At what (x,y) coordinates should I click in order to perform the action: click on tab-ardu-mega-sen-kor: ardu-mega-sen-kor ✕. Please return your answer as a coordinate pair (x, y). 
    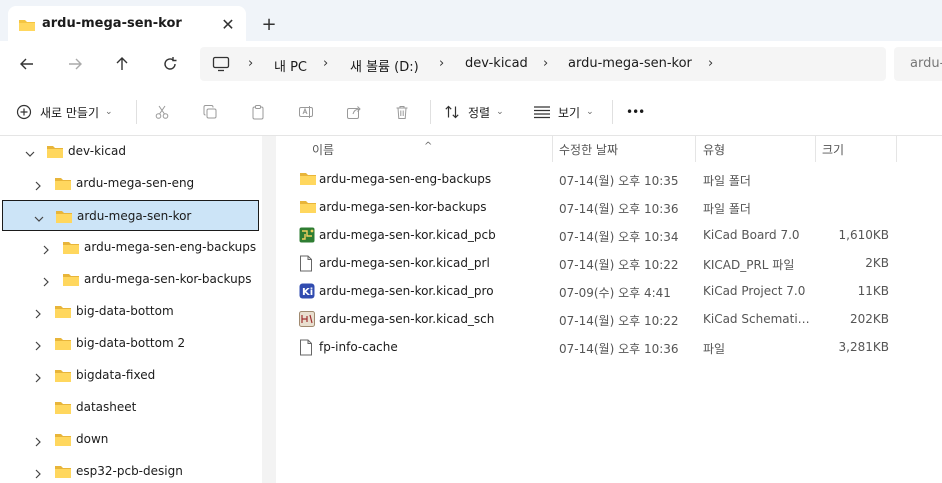
    Looking at the image, I should click on (127, 23).